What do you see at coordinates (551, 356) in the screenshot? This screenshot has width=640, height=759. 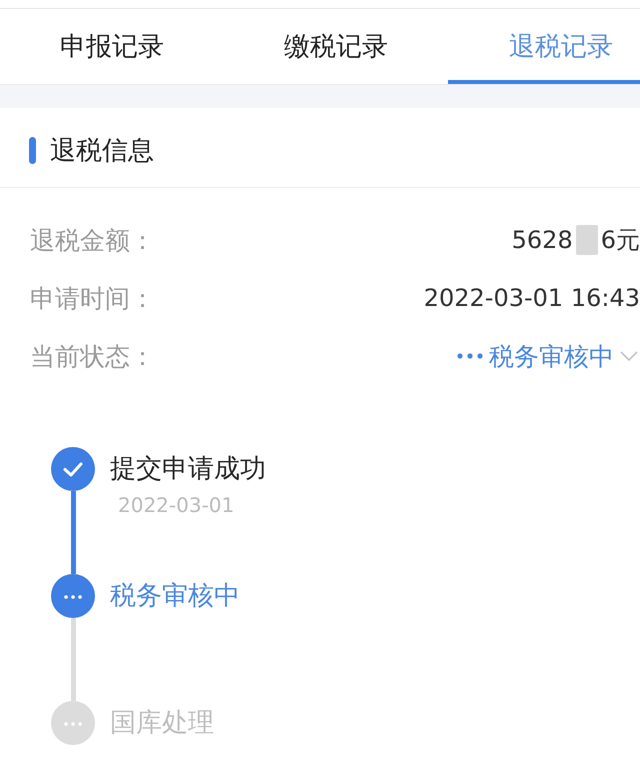 I see `status-value: 税务审核中` at bounding box center [551, 356].